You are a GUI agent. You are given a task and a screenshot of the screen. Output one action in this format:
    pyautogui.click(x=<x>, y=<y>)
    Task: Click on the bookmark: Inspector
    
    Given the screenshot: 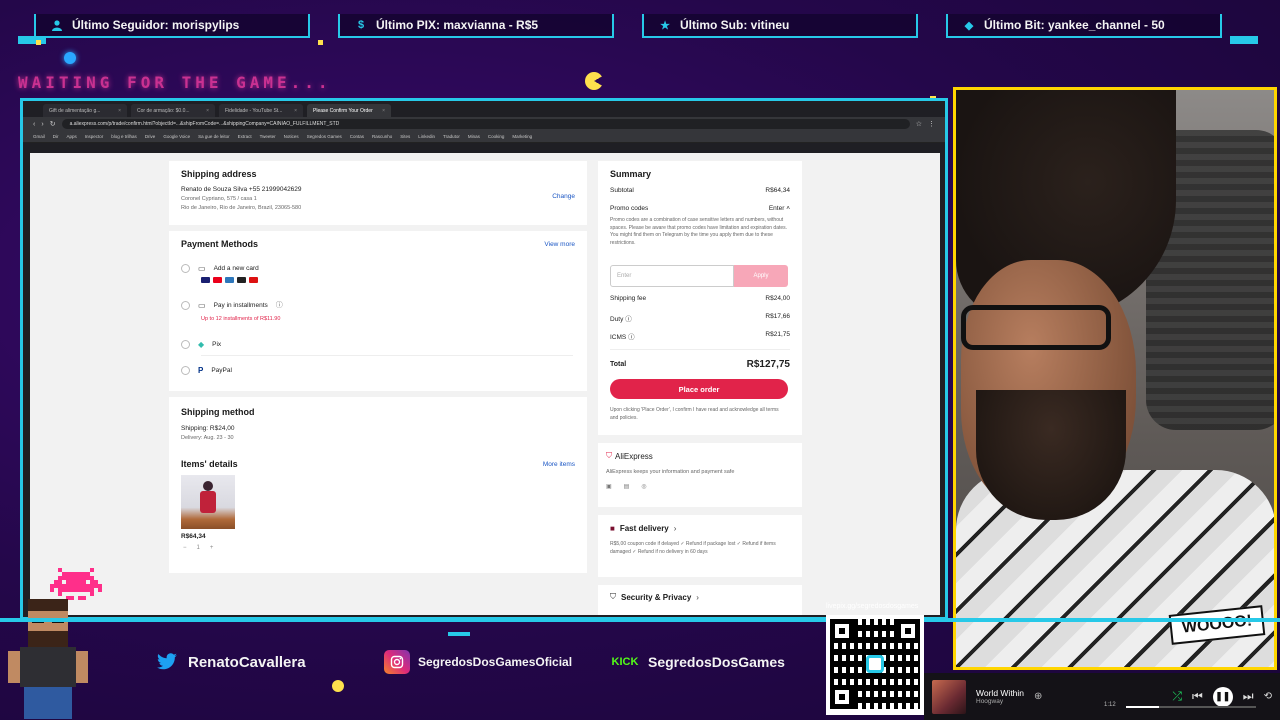 What is the action you would take?
    pyautogui.click(x=94, y=136)
    